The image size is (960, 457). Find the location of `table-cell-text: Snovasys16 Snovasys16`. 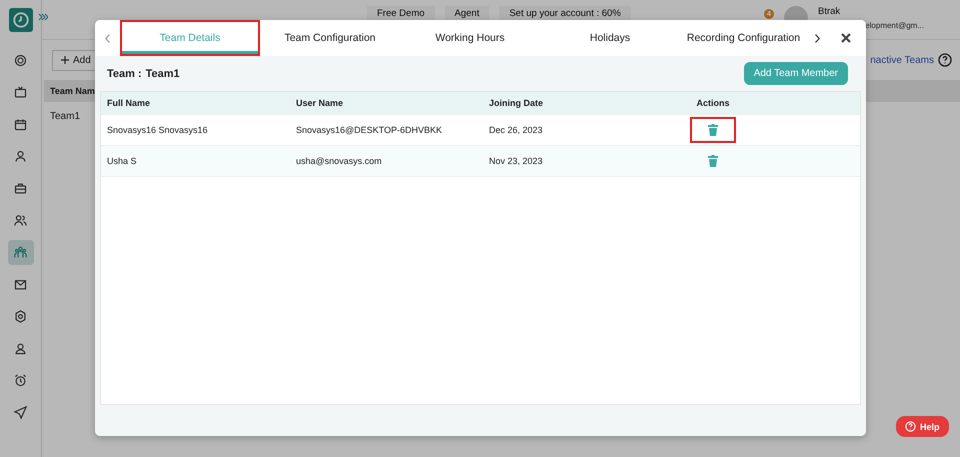

table-cell-text: Snovasys16 Snovasys16 is located at coordinates (157, 130).